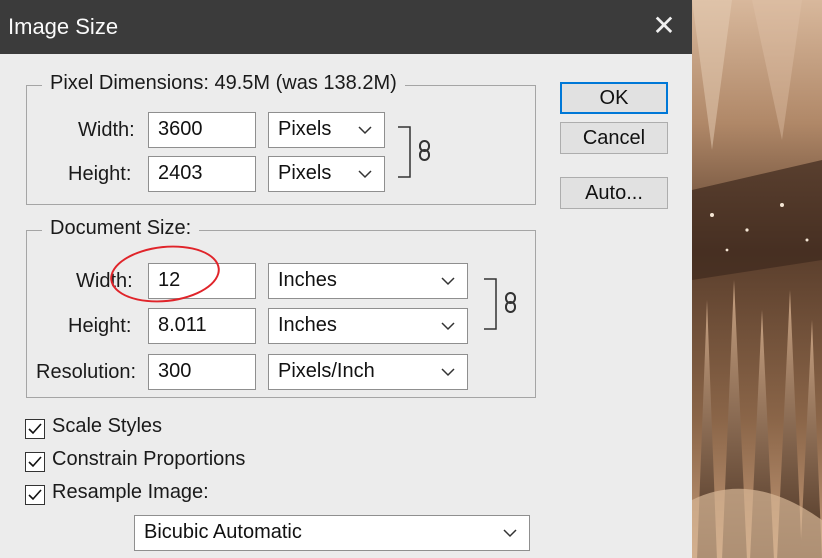 The image size is (822, 558). What do you see at coordinates (307, 280) in the screenshot?
I see `document-width-unit: Inches` at bounding box center [307, 280].